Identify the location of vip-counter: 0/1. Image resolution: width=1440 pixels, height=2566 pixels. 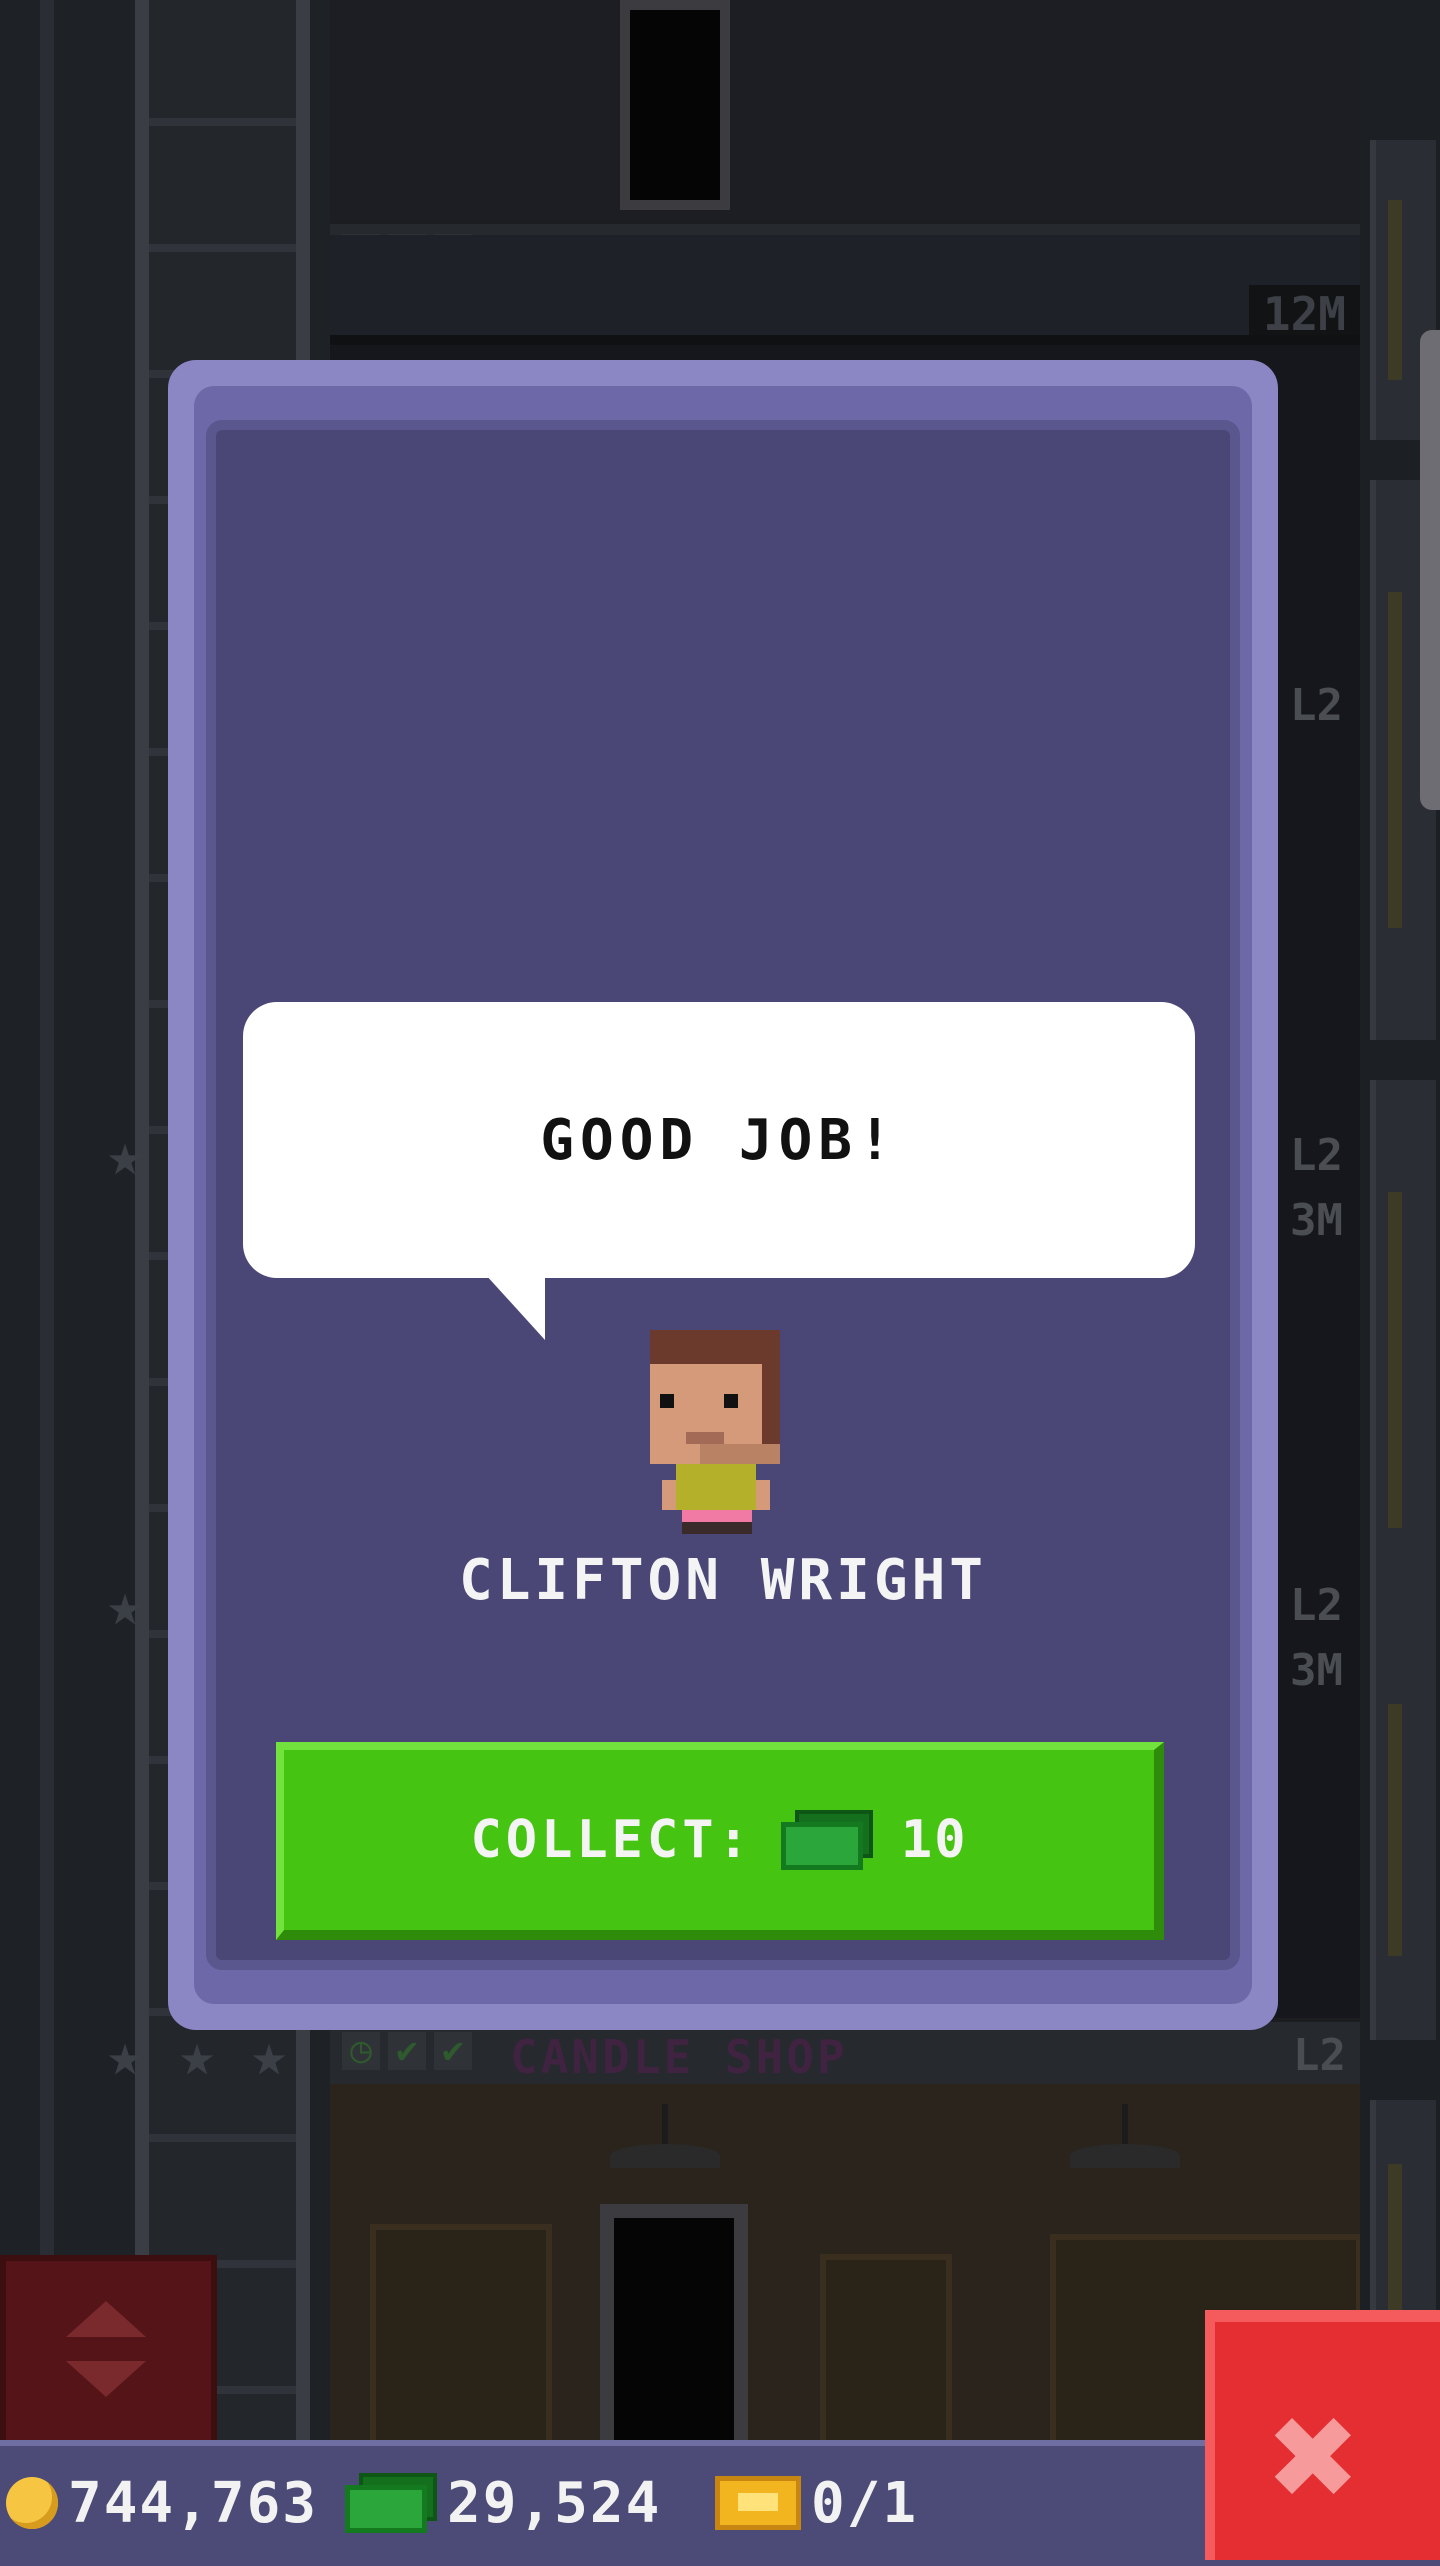
(816, 2503).